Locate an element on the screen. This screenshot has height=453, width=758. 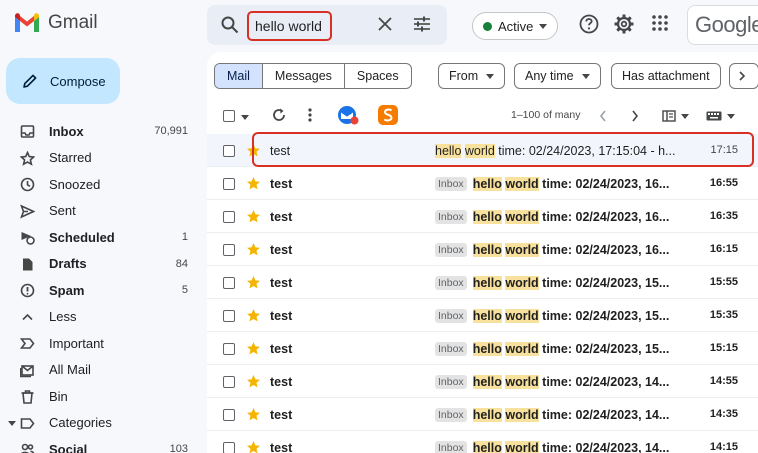
sidebar-item-label: Social is located at coordinates (68, 447).